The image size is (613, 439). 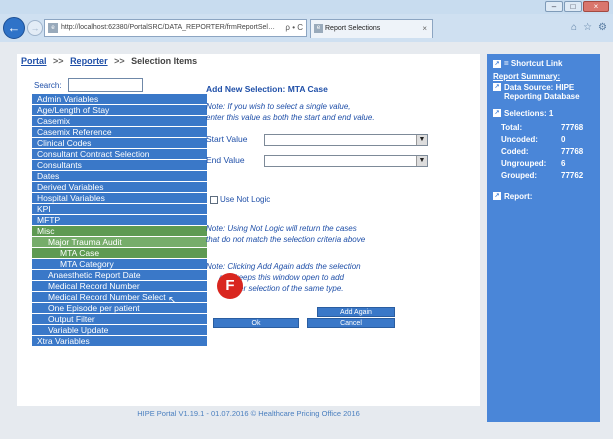 I want to click on end-value-label: End Value, so click(x=225, y=160).